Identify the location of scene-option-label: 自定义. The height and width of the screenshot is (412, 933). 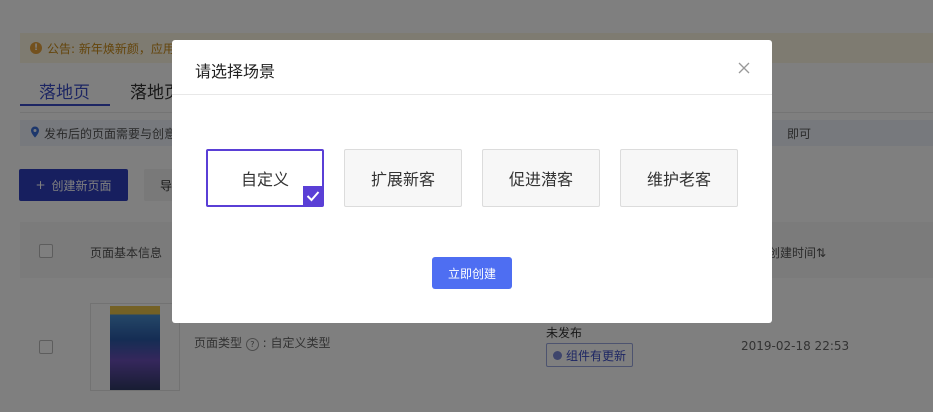
(264, 179).